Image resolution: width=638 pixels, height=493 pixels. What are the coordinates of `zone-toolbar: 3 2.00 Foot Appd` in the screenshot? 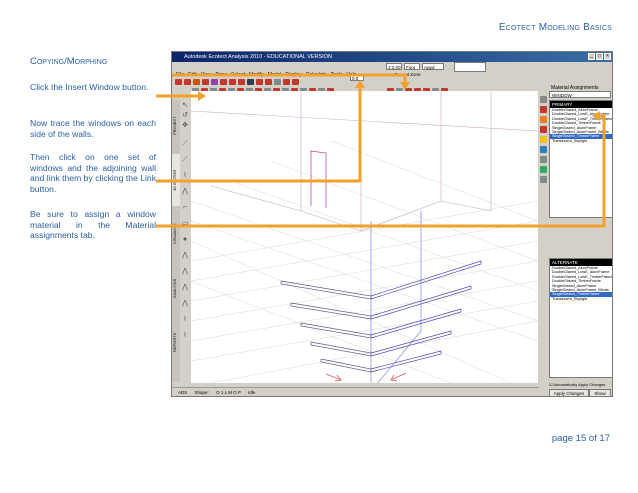 It's located at (416, 66).